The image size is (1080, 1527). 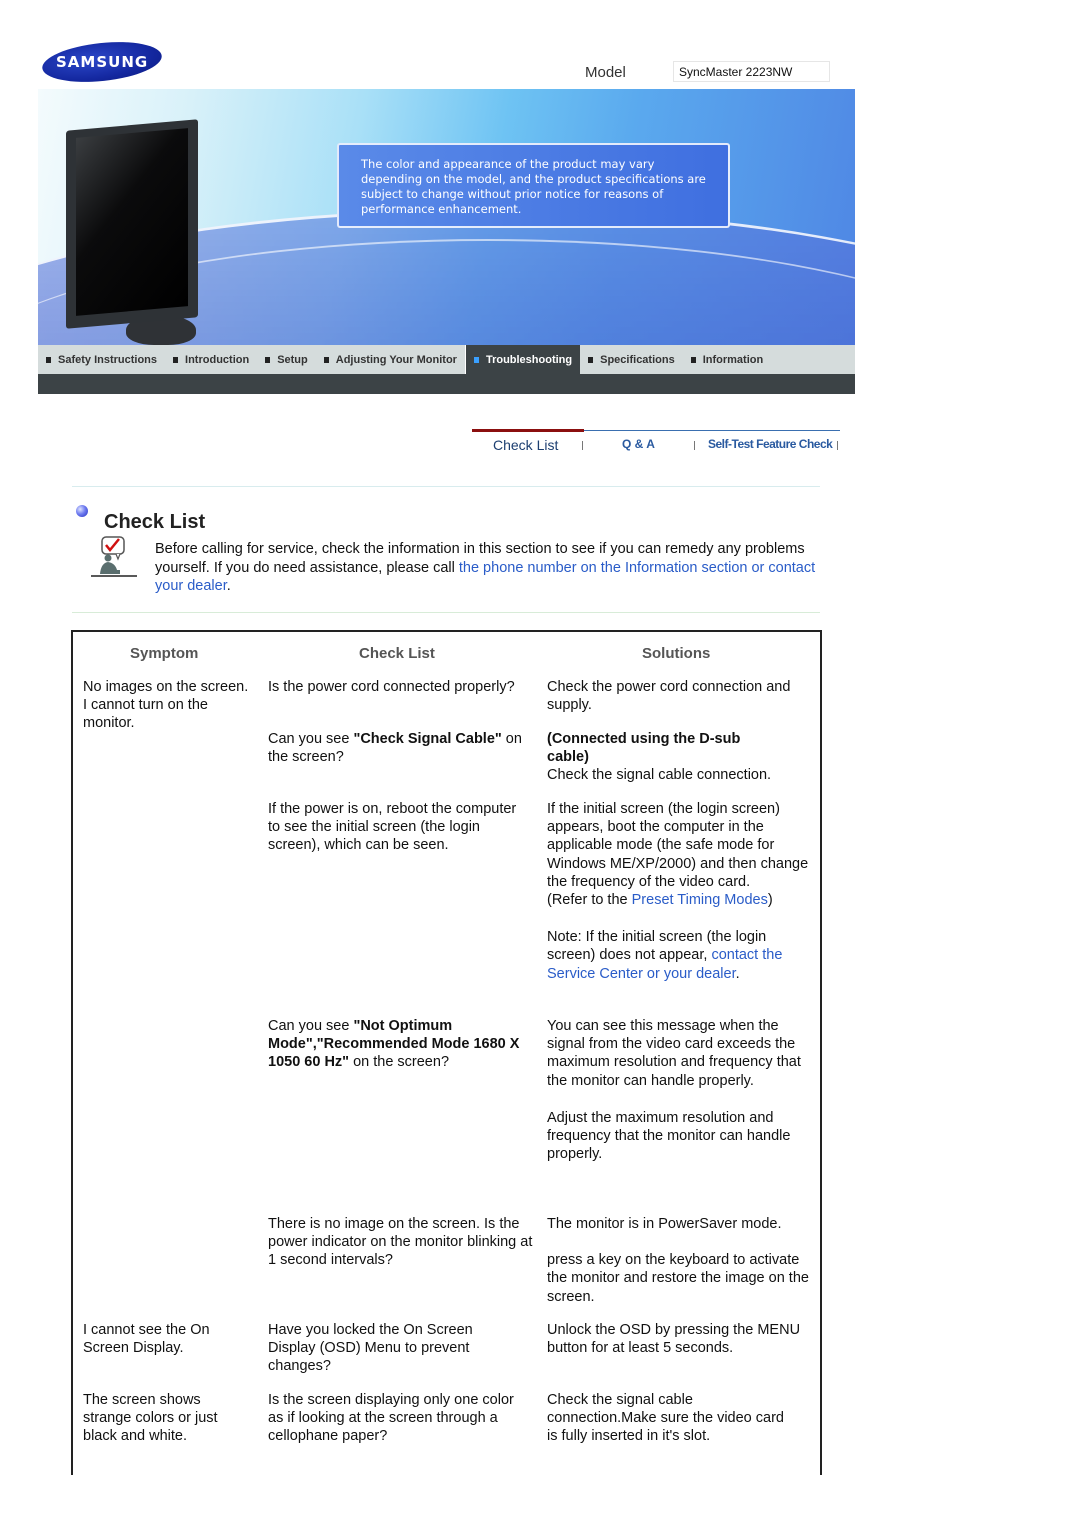 I want to click on nav-item-information: Information, so click(x=727, y=359).